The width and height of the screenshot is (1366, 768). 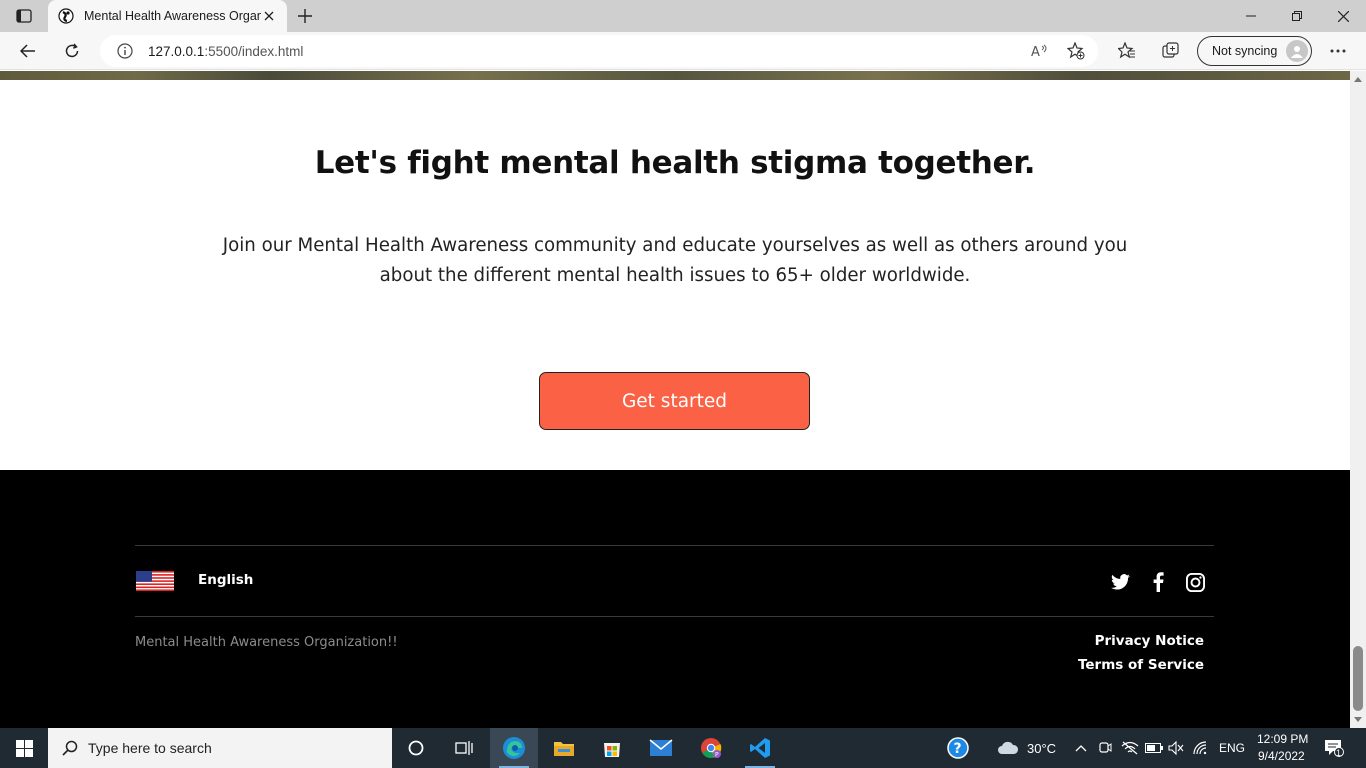 What do you see at coordinates (661, 748) in the screenshot?
I see `mail-icon` at bounding box center [661, 748].